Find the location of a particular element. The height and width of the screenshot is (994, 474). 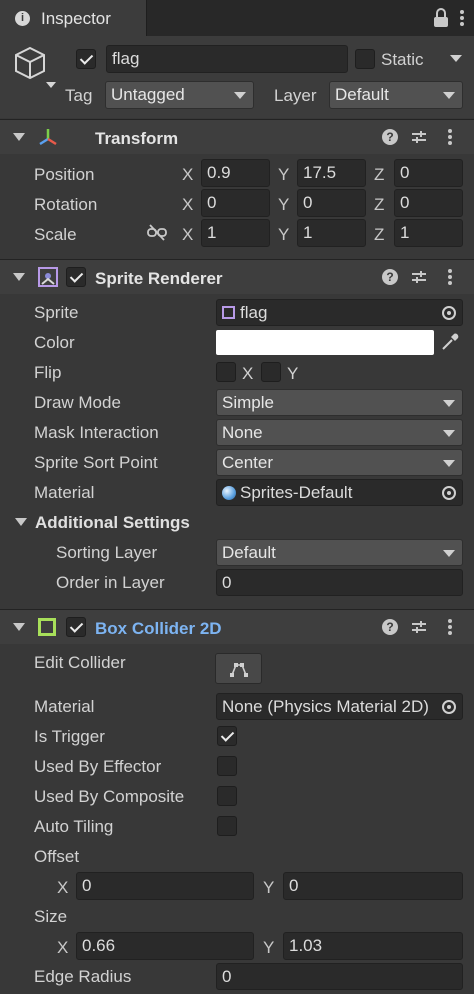

scale-z-field: 1 is located at coordinates (428, 233).